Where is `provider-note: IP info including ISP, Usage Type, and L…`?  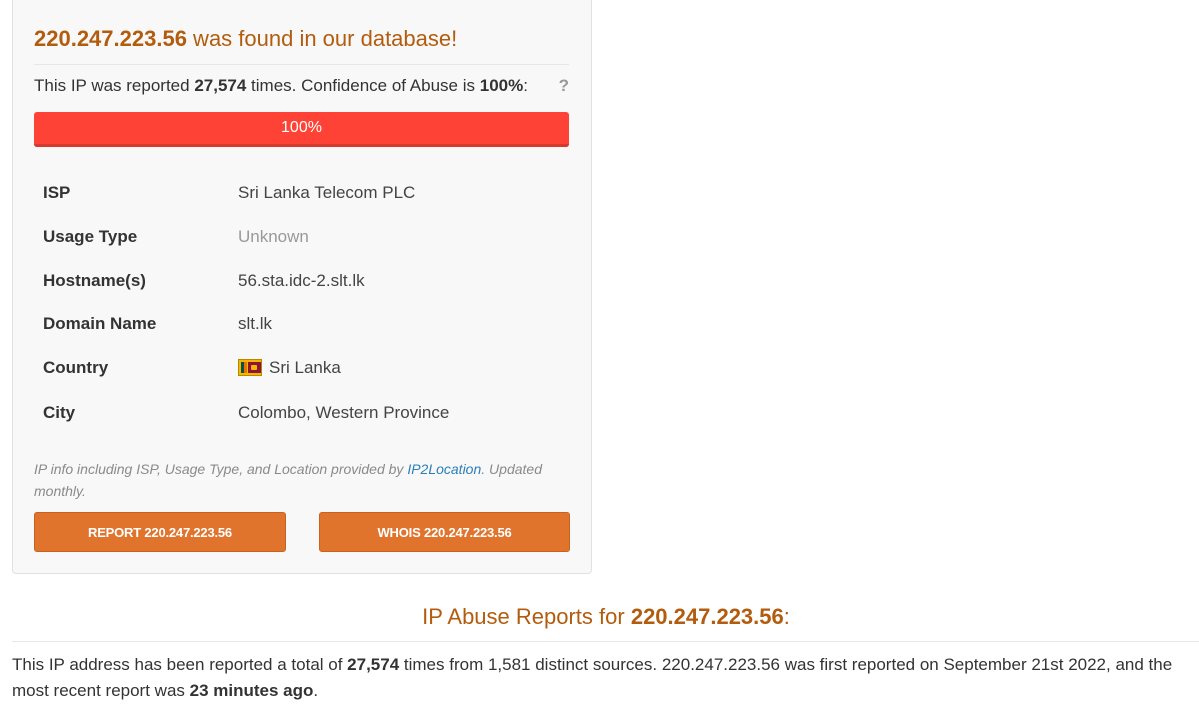 provider-note: IP info including ISP, Usage Type, and L… is located at coordinates (299, 480).